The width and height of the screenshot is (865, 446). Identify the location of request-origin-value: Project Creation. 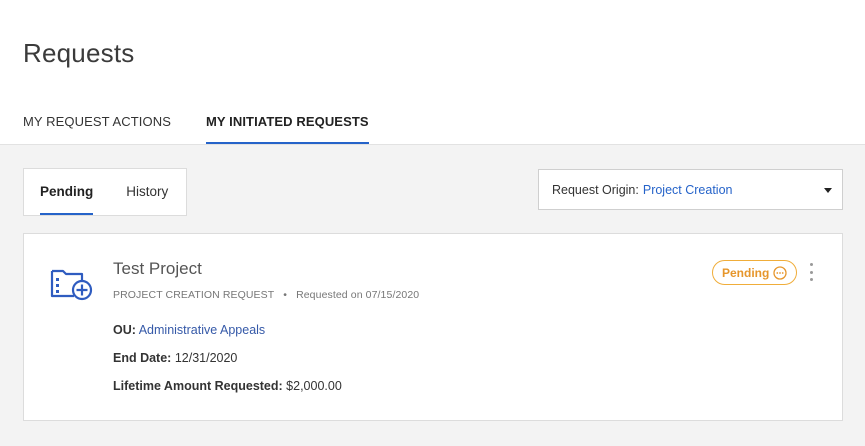
(687, 189).